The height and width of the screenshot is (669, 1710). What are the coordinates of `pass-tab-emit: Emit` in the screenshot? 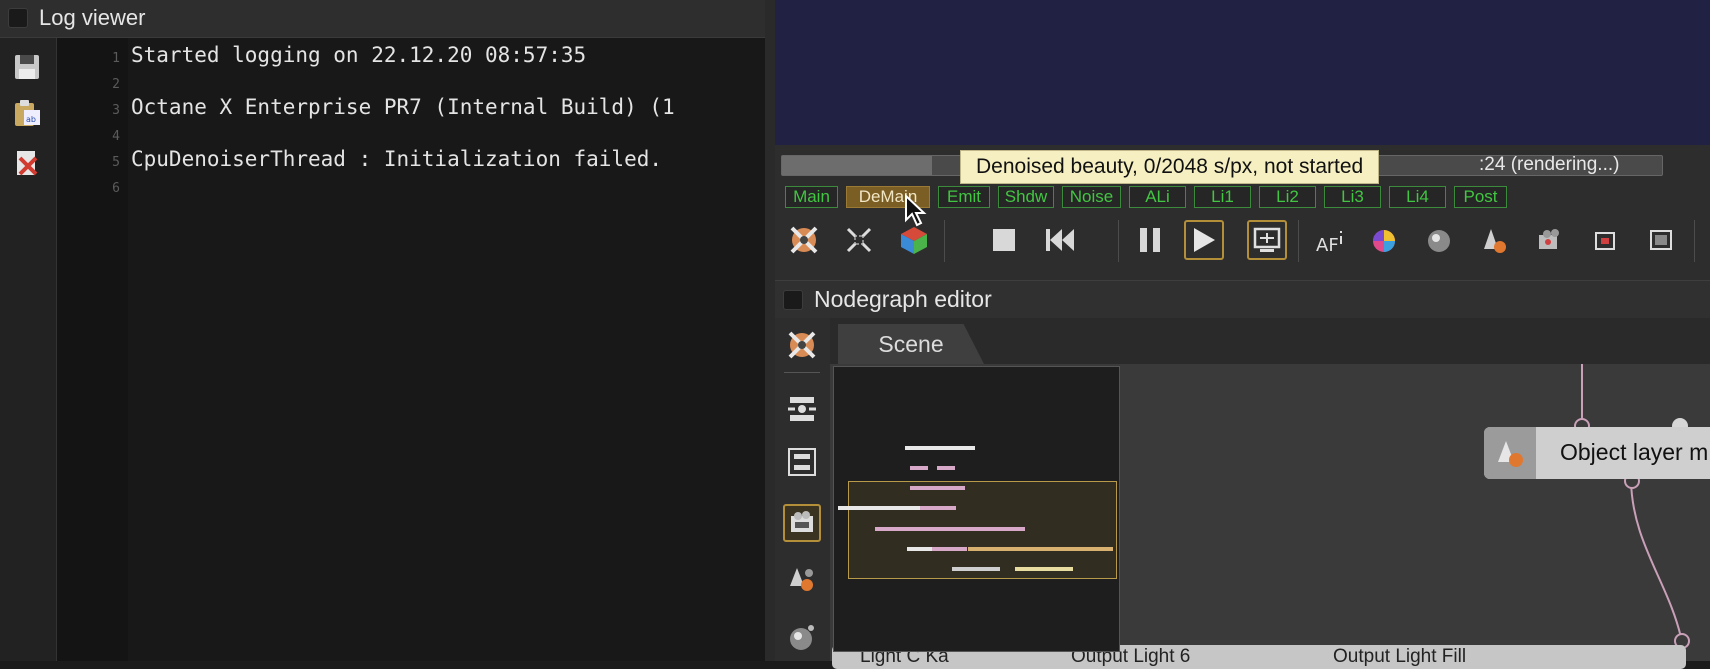 It's located at (964, 197).